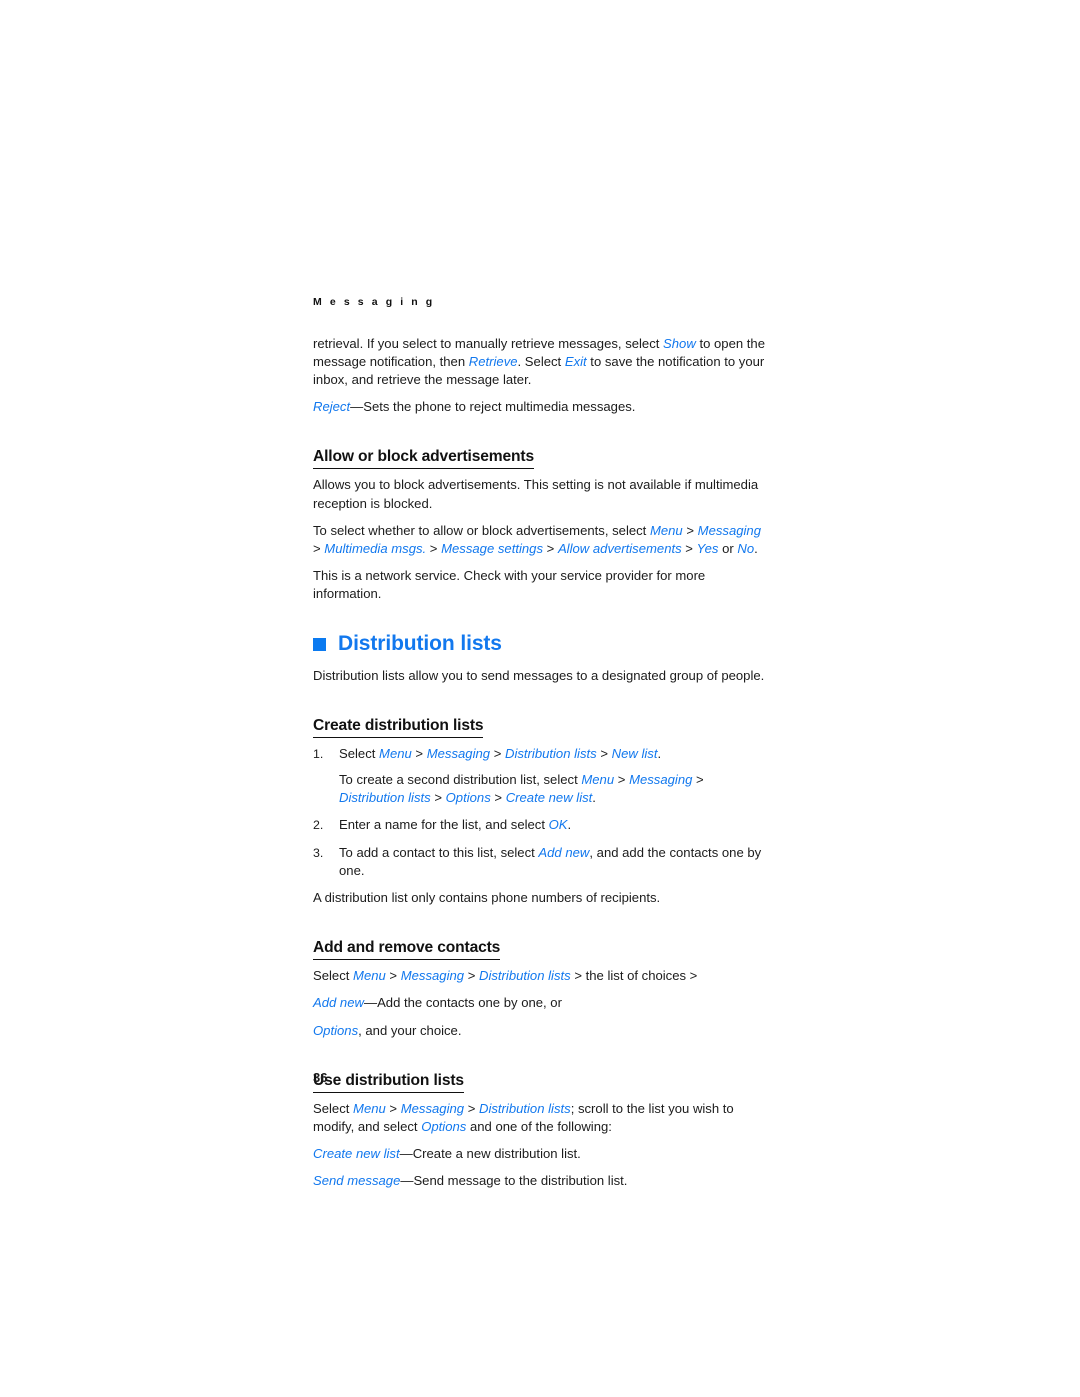 This screenshot has height=1397, width=1080. I want to click on square-bullet-icon, so click(319, 645).